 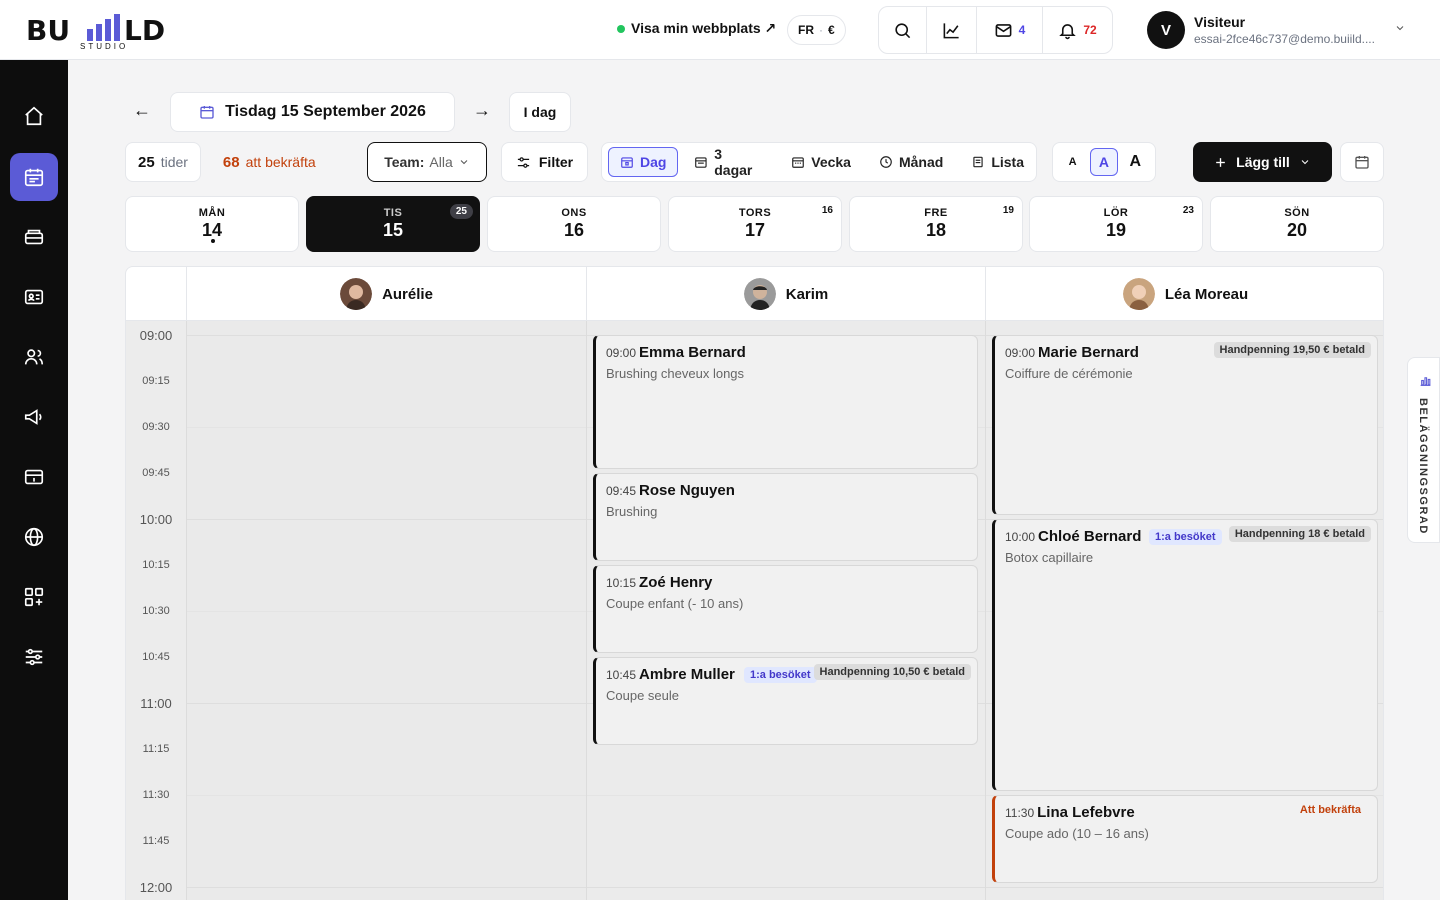 What do you see at coordinates (785, 402) in the screenshot?
I see `appointment-card: 09:00 Emma Bernard Brushing cheveux longs` at bounding box center [785, 402].